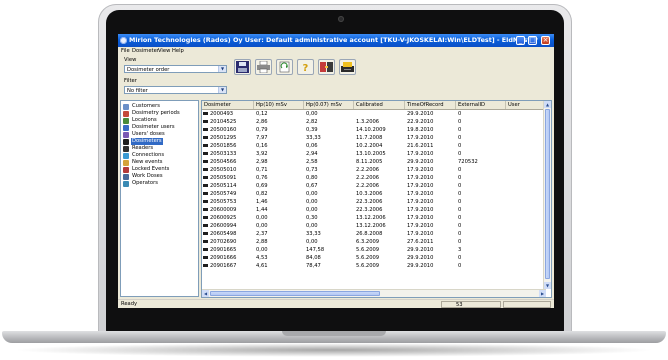 The image size is (668, 360). I want to click on table-row: 20505114 0,69 0,67 2.2.2006 17.9.2010 0, so click(374, 186).